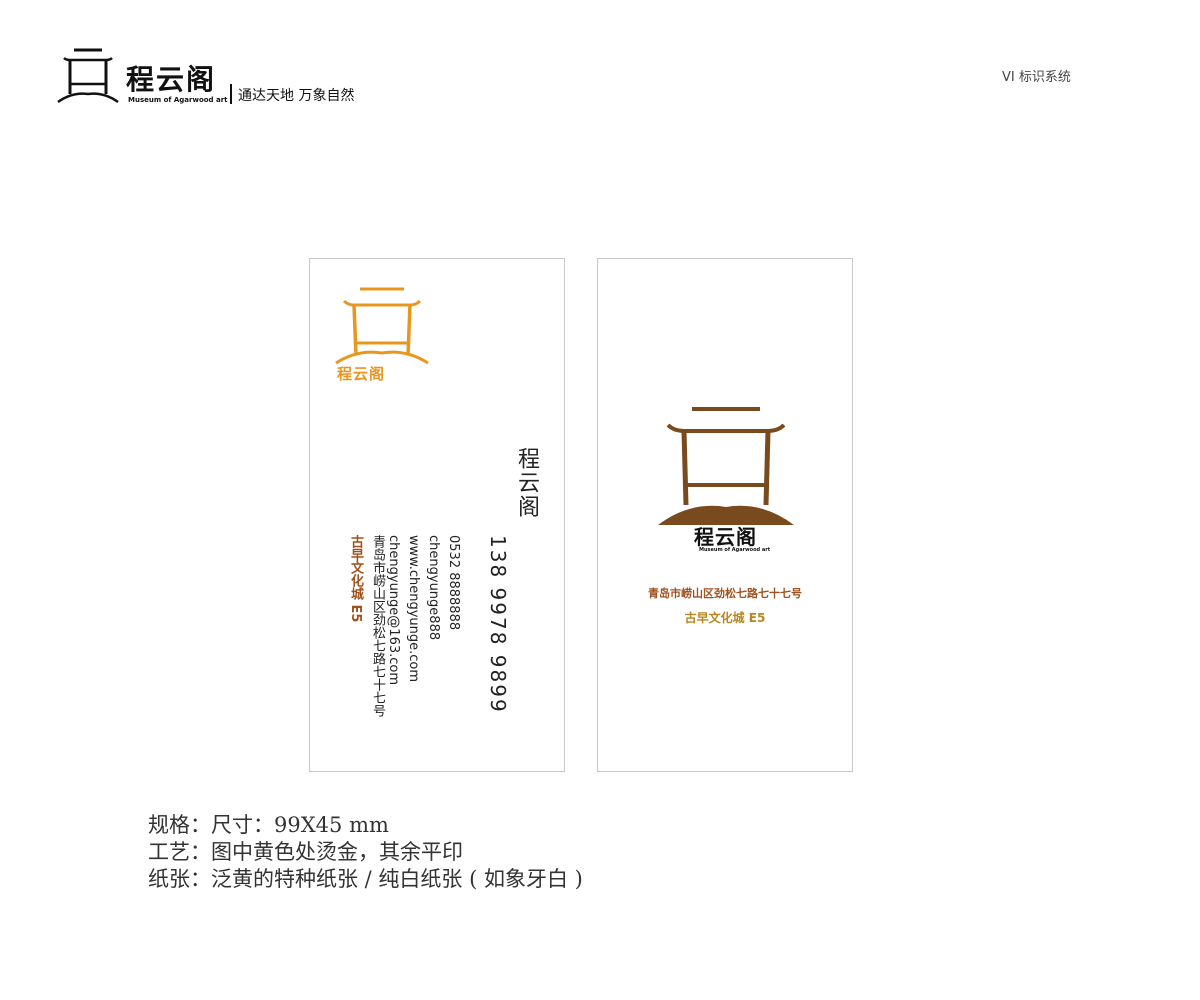 This screenshot has width=1200, height=1000. Describe the element at coordinates (178, 100) in the screenshot. I see `brand-name-en: Museum of Agarwood art` at that location.